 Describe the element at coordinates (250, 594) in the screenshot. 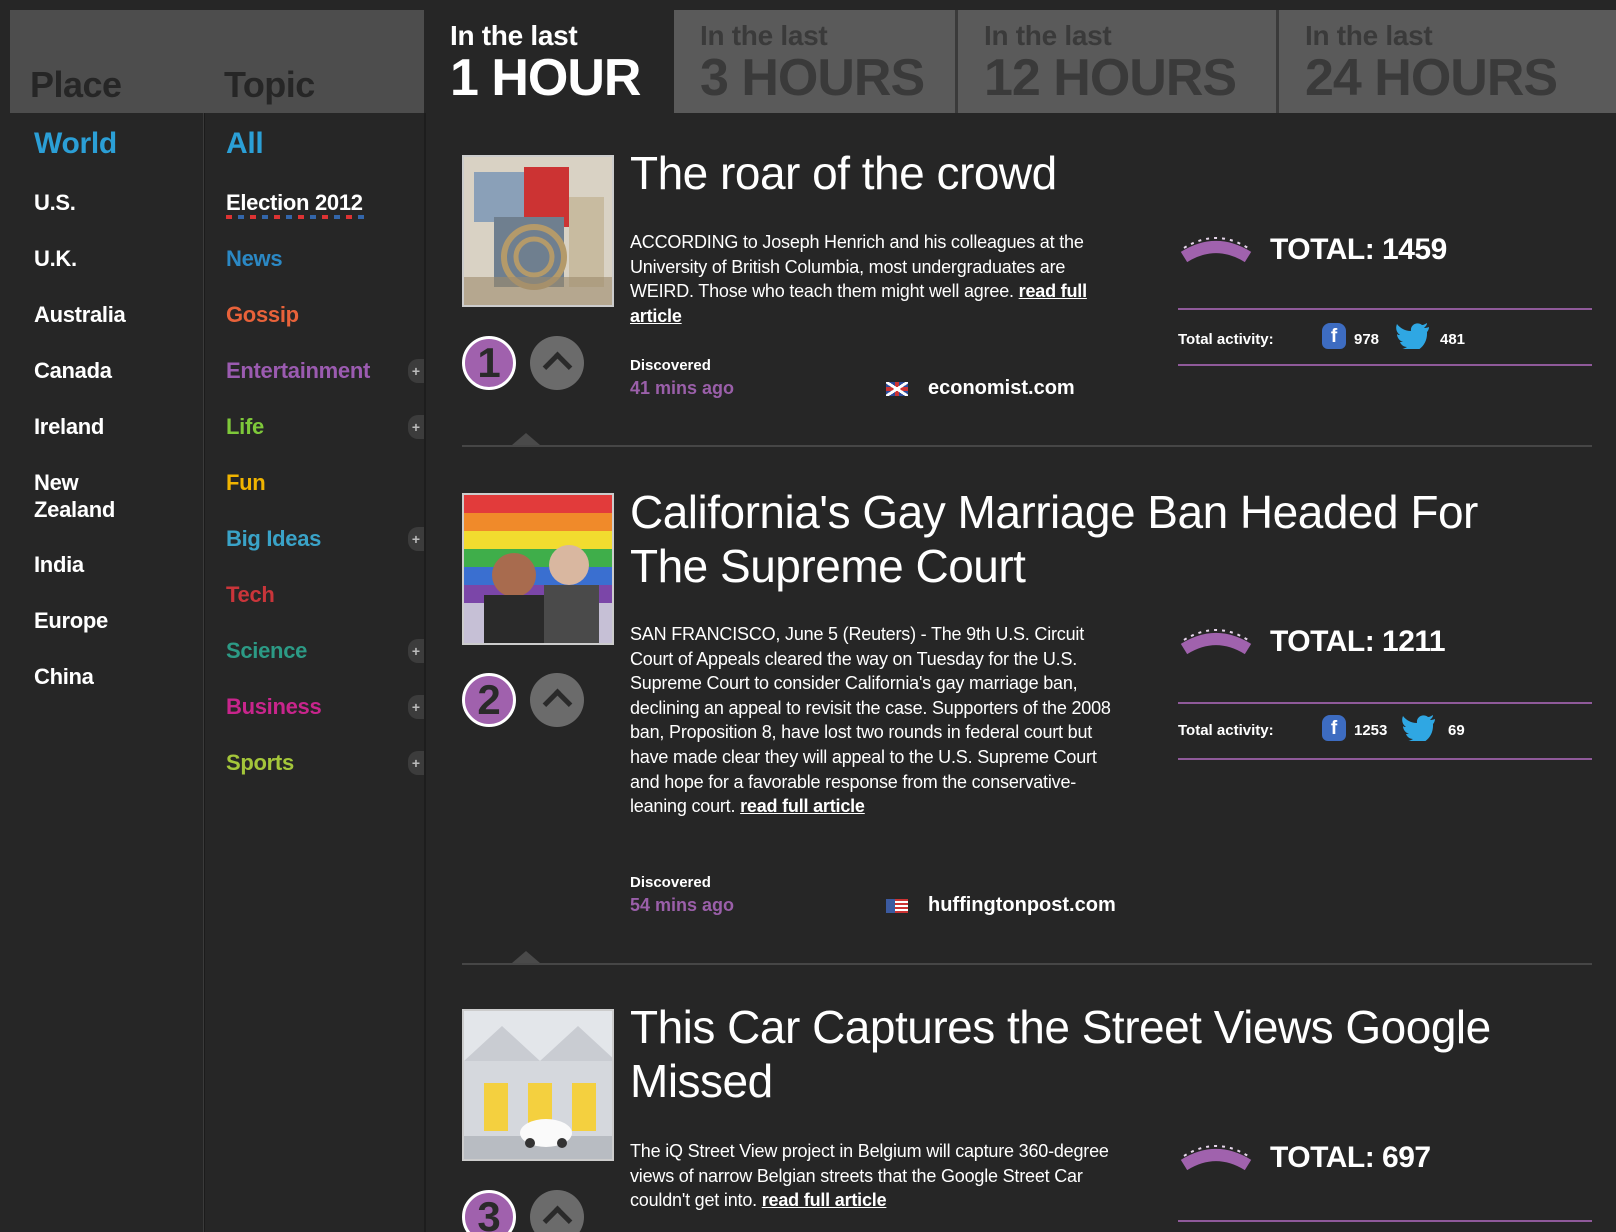

I see `topic-tech: Tech` at that location.